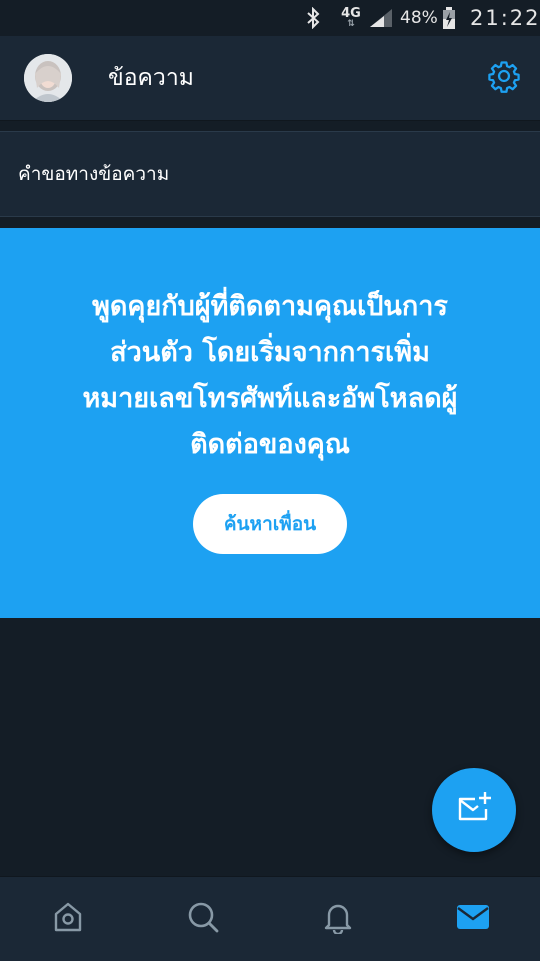 The image size is (540, 961). I want to click on bottom-navigation, so click(270, 918).